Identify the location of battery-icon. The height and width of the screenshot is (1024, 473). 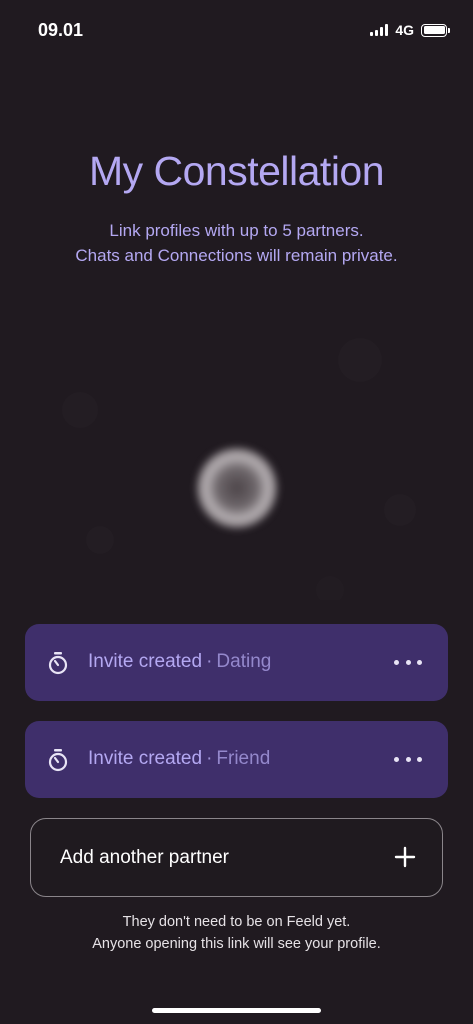
(435, 30).